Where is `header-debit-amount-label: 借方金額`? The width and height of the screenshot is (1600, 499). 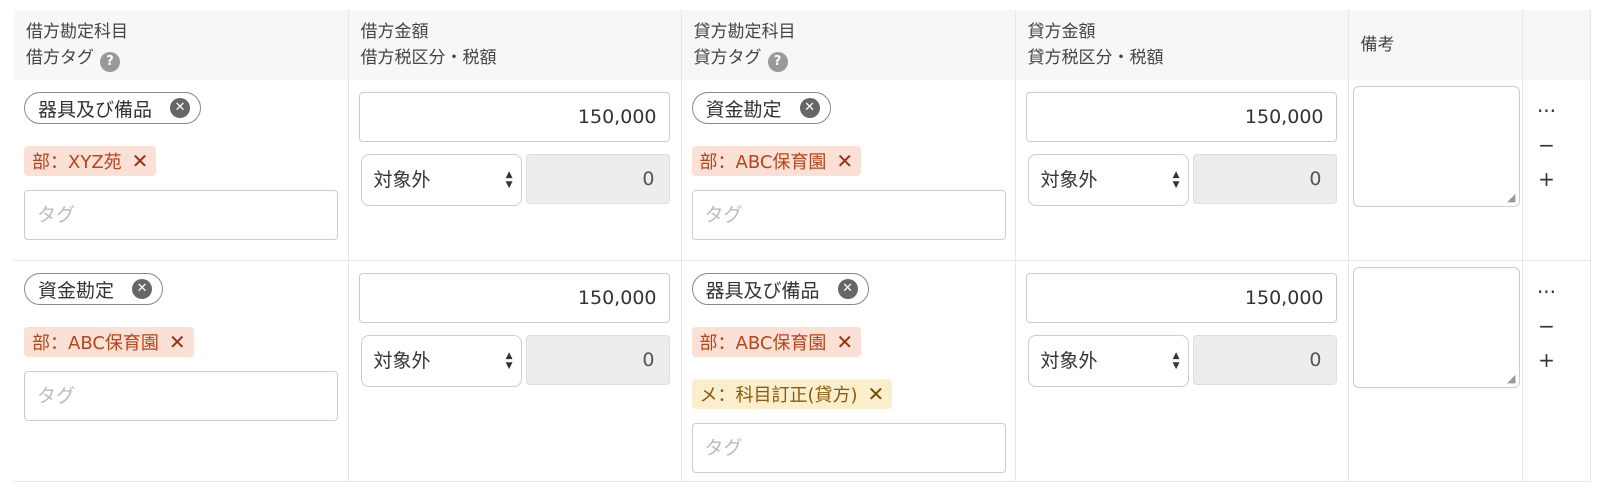
header-debit-amount-label: 借方金額 is located at coordinates (394, 32).